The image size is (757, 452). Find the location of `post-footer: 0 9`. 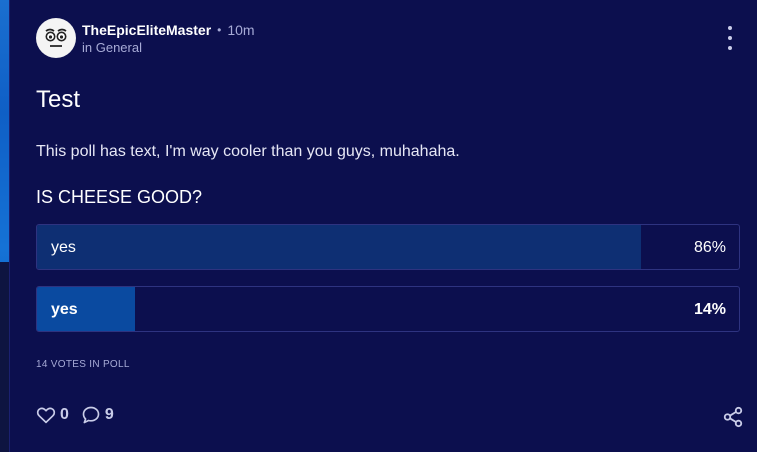

post-footer: 0 9 is located at coordinates (81, 415).